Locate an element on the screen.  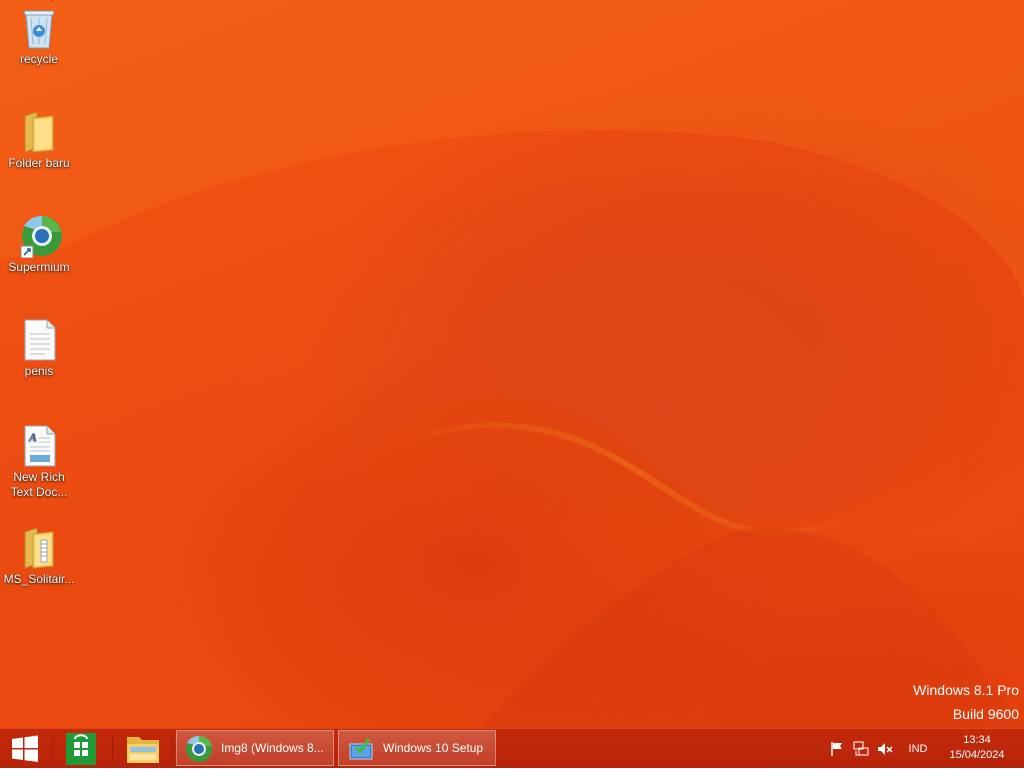
setup-icon is located at coordinates (361, 749).